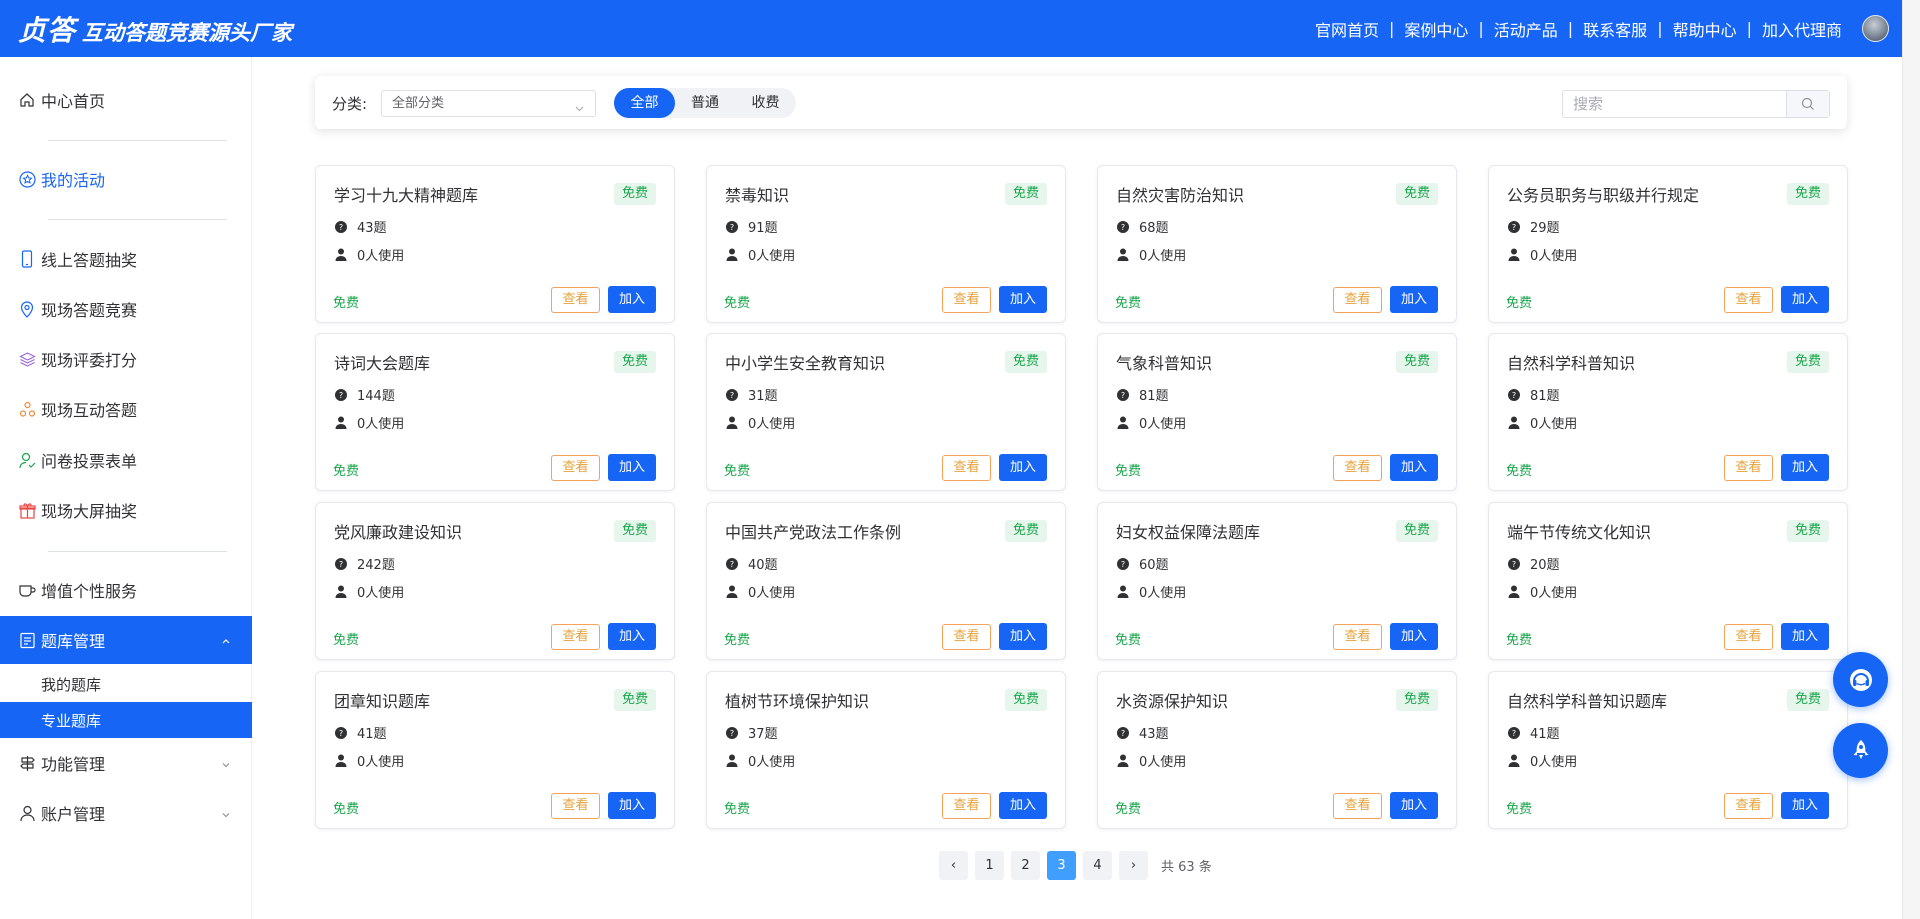 Image resolution: width=1920 pixels, height=919 pixels. What do you see at coordinates (763, 734) in the screenshot?
I see `question-count-value: 37题` at bounding box center [763, 734].